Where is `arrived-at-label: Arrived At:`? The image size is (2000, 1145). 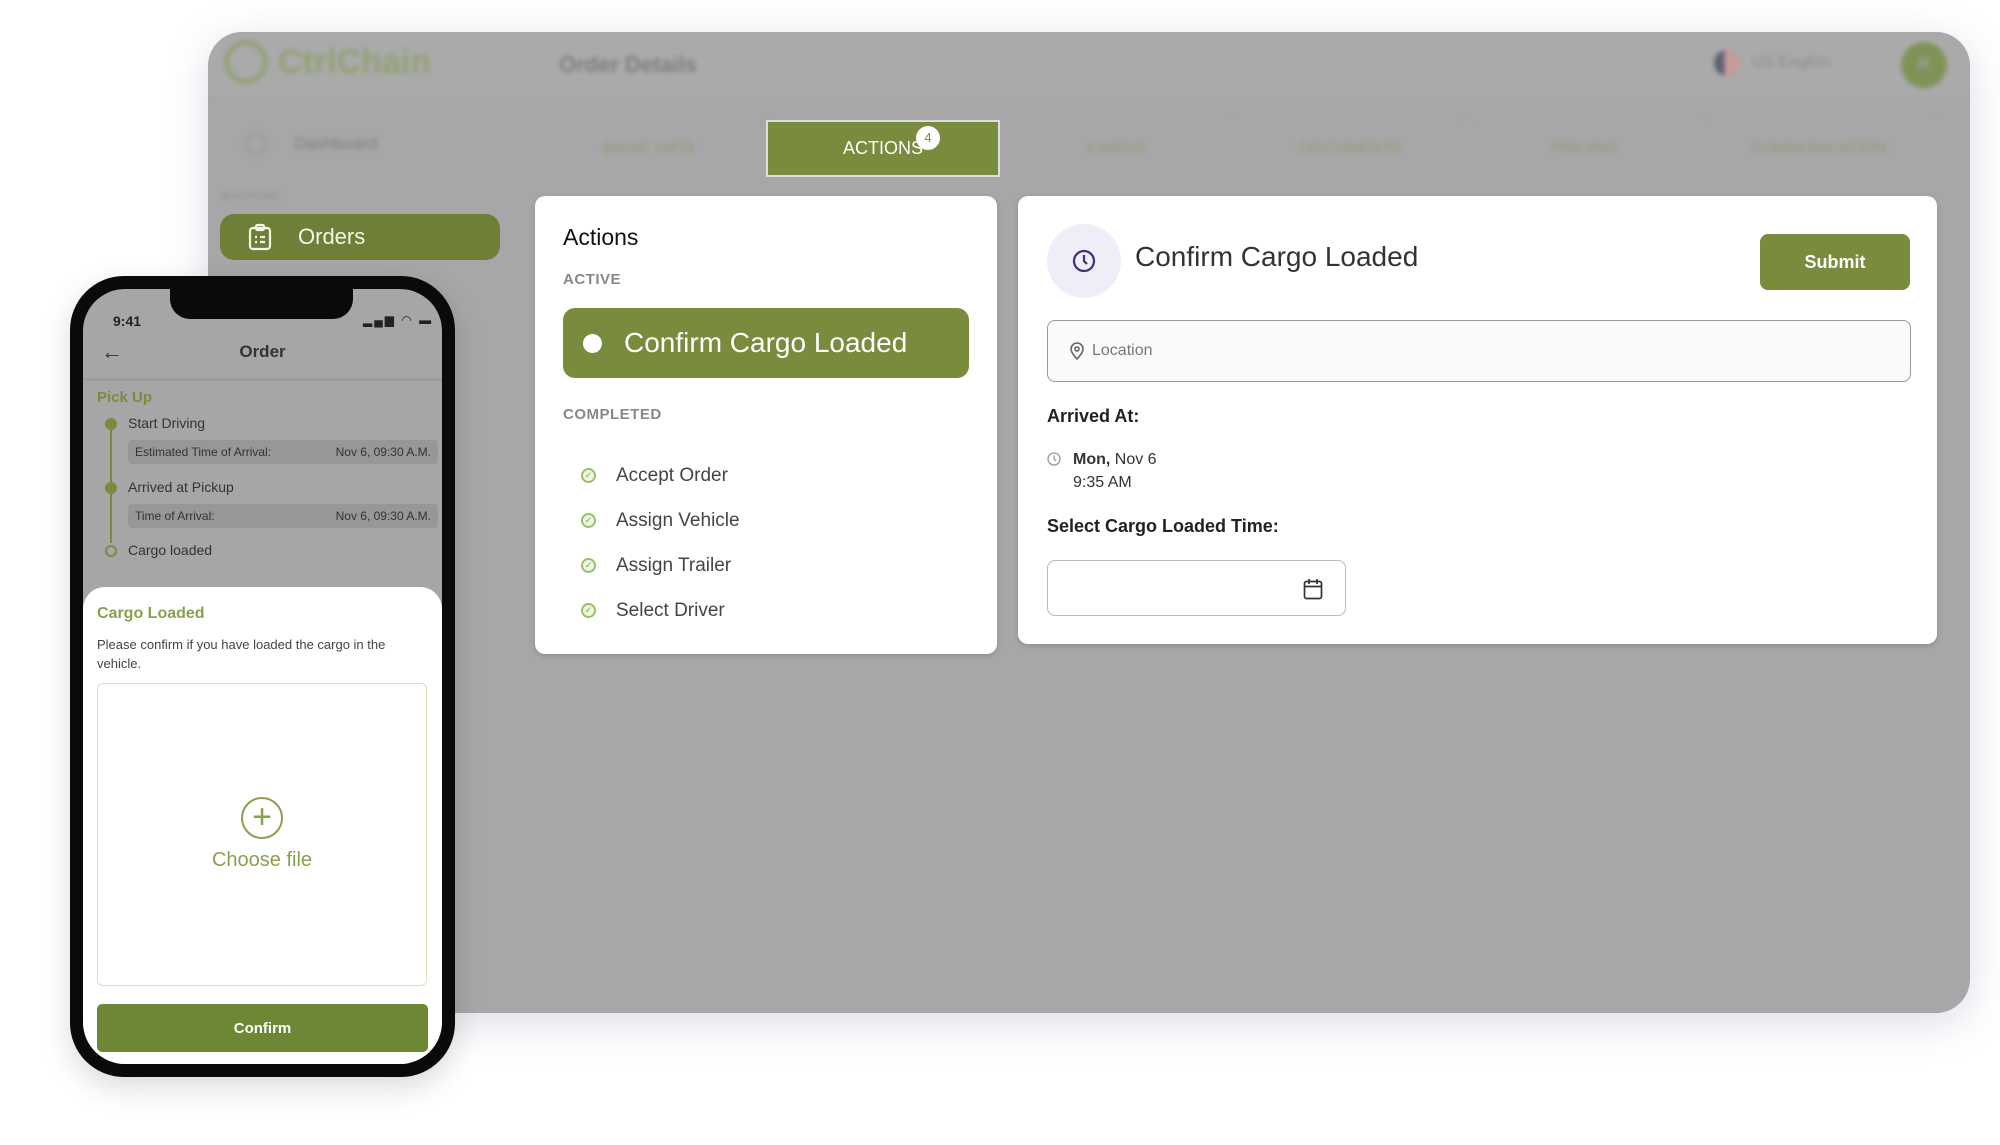
arrived-at-label: Arrived At: is located at coordinates (1093, 416).